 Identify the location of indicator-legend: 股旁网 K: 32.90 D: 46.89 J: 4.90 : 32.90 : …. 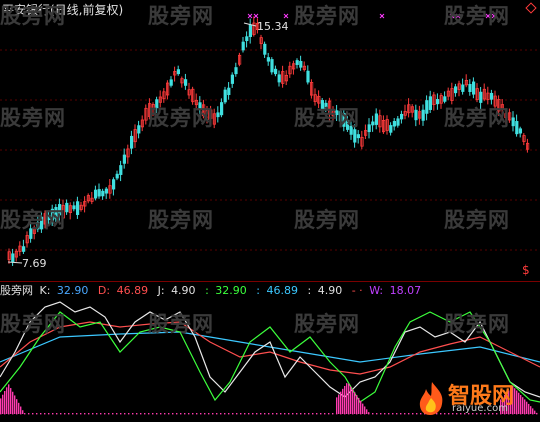
(270, 289).